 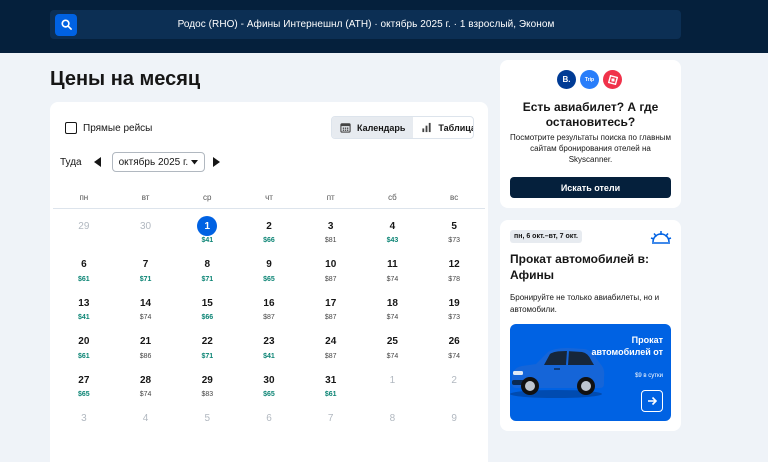 What do you see at coordinates (71, 162) in the screenshot?
I see `direction-label: Туда` at bounding box center [71, 162].